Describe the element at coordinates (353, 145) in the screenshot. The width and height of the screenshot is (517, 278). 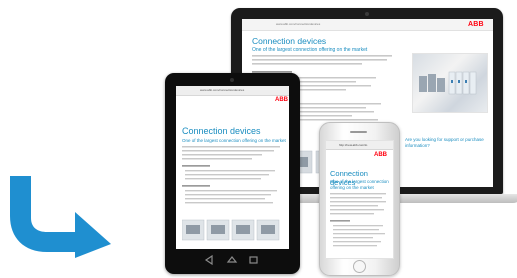
I see `phone-url-text: http://new.abb.com/lo` at that location.